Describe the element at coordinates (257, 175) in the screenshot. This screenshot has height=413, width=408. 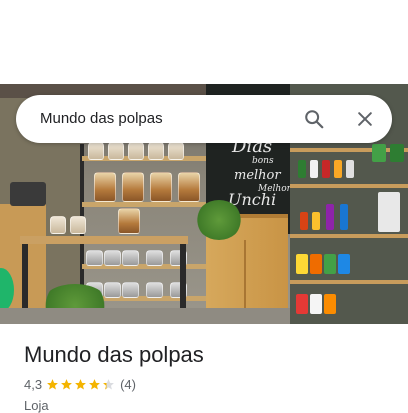
I see `chalkboard-text: melhor` at that location.